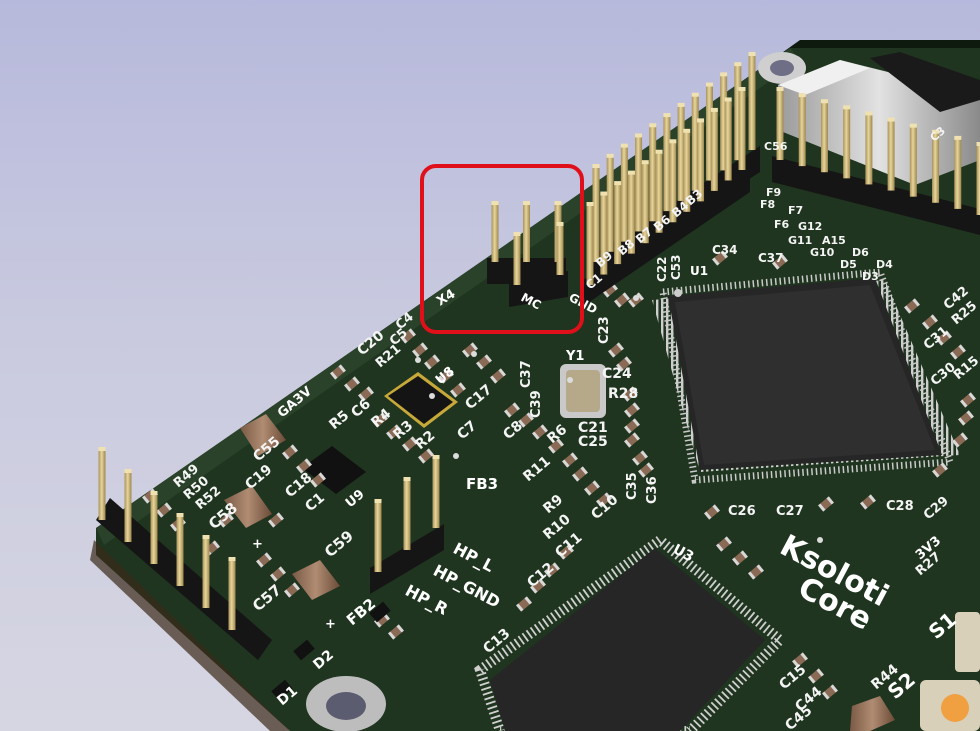  I want to click on header-x4-back-pin-0-tip, so click(495, 203).